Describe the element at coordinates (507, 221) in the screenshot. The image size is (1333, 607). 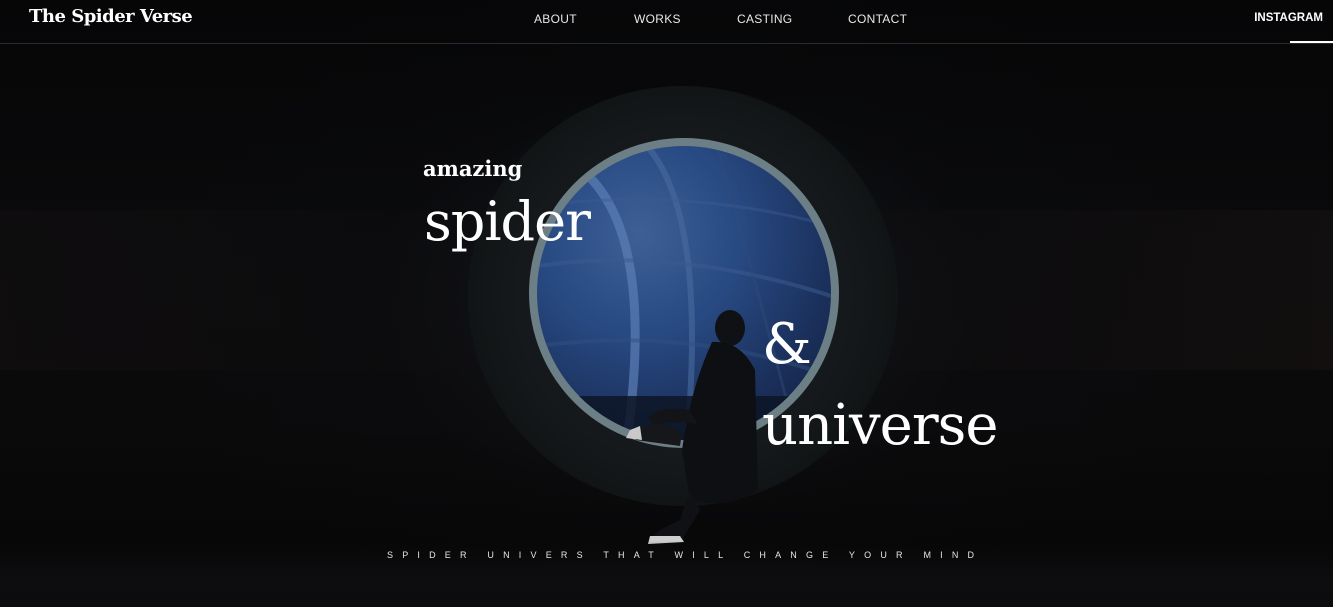
I see `hero-word-spider: spider` at that location.